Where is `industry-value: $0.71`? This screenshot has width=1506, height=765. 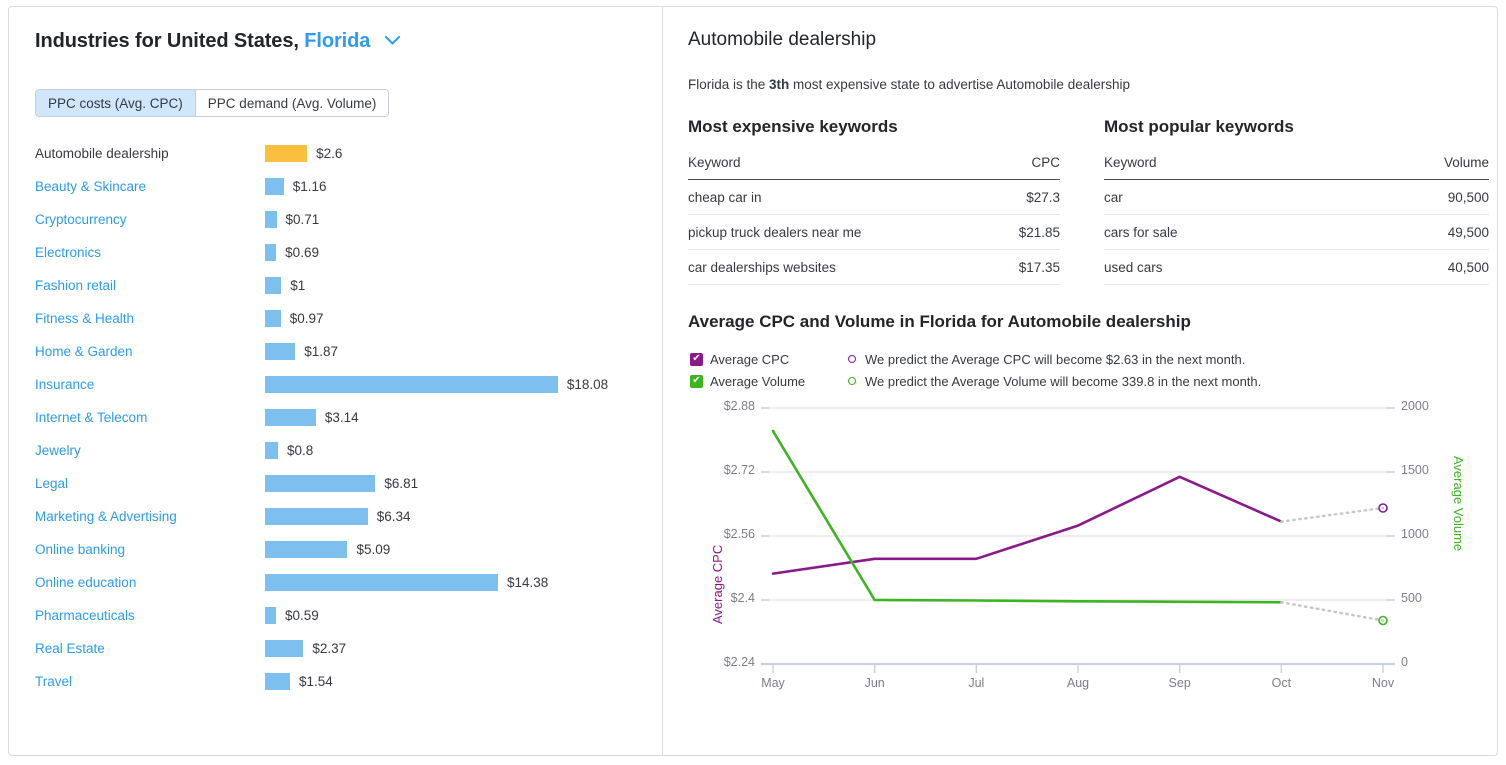 industry-value: $0.71 is located at coordinates (302, 219).